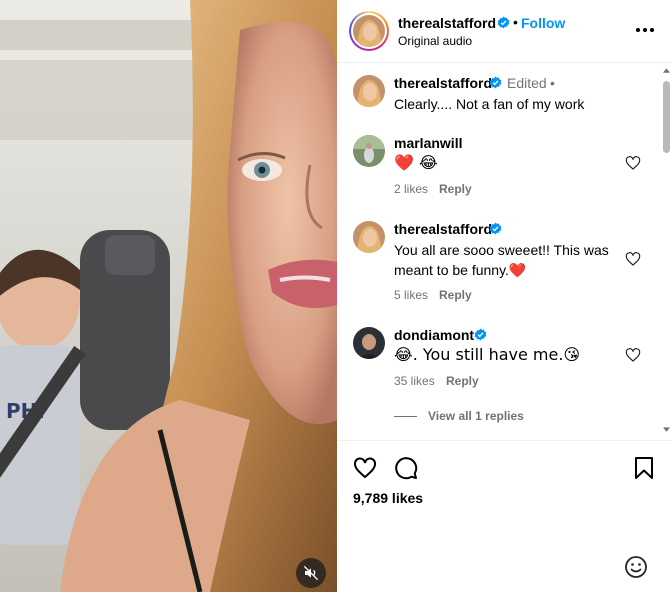 The image size is (672, 596). I want to click on post-author-username: therealstafford, so click(447, 23).